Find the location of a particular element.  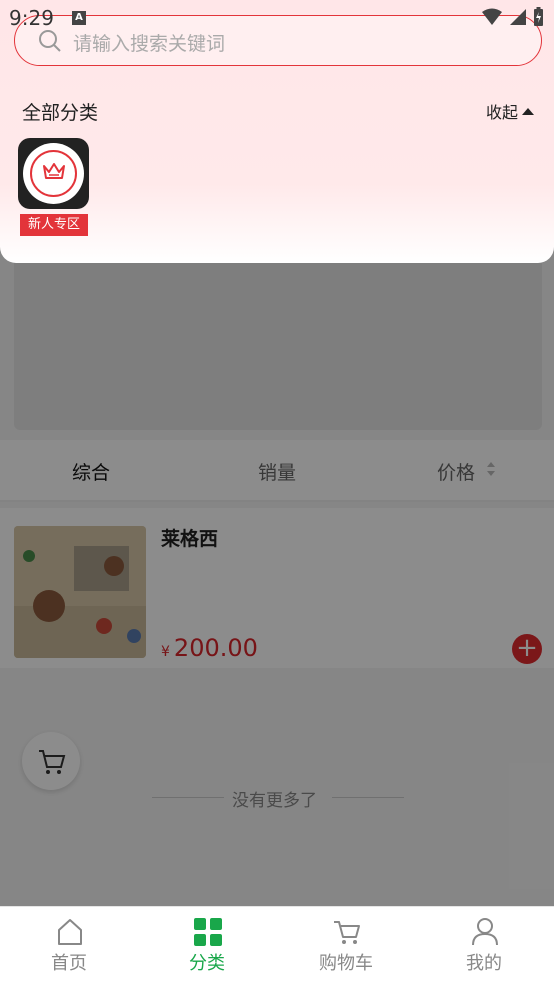

tab-category: 分类 is located at coordinates (207, 945).